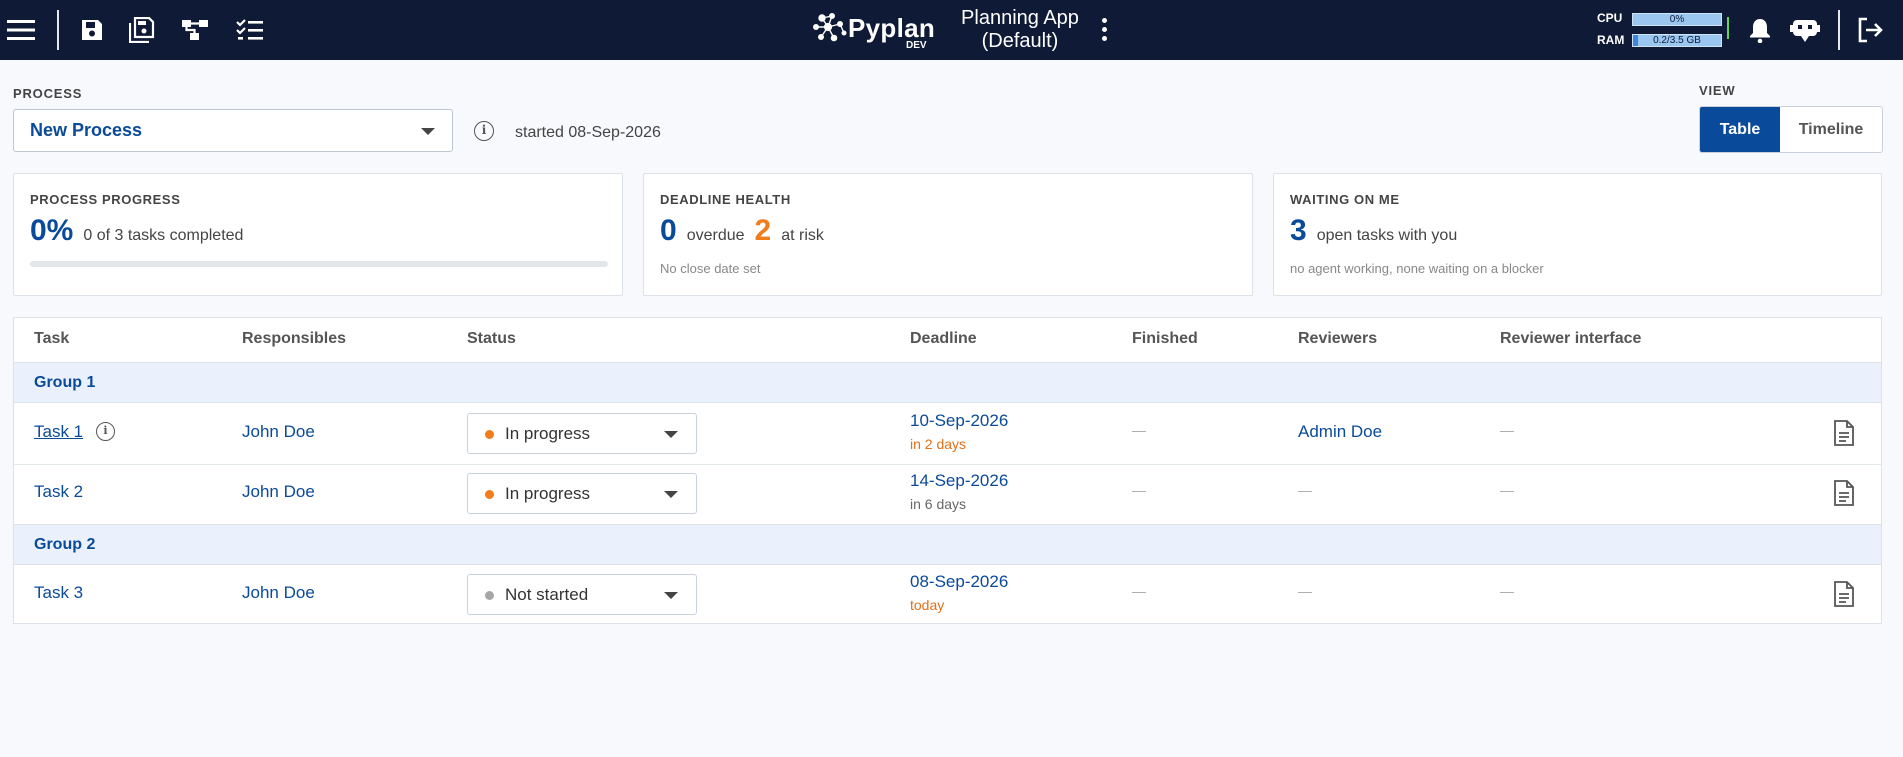  What do you see at coordinates (938, 444) in the screenshot?
I see `deadline-note: in 2 days` at bounding box center [938, 444].